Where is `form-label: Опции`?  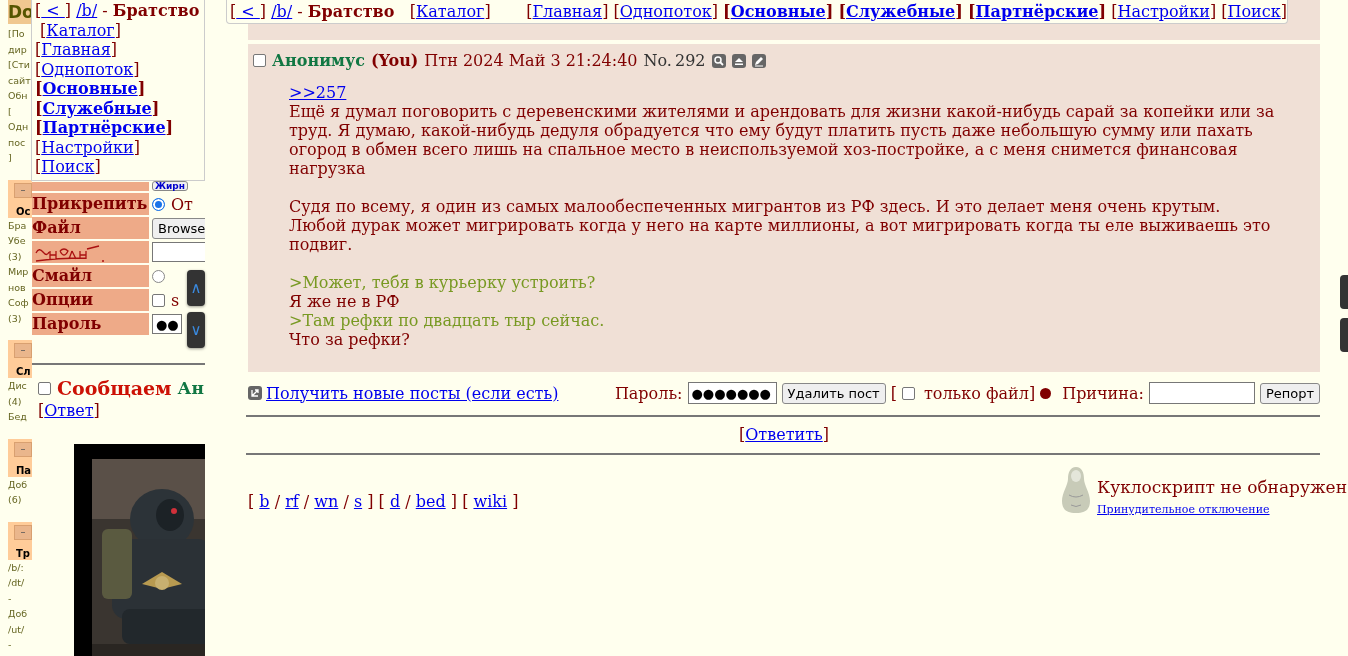
form-label: Опции is located at coordinates (90, 300).